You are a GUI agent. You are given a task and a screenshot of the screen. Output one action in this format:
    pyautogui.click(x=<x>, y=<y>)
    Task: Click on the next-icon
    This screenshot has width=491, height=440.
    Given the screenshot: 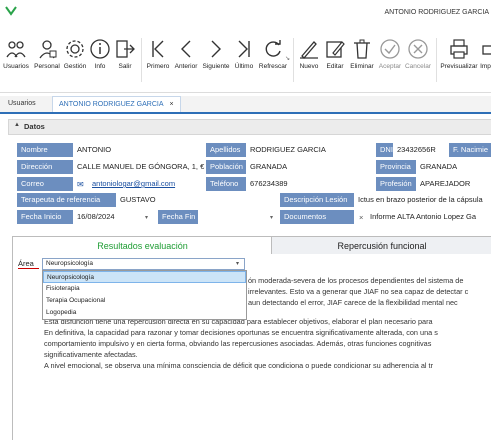 What is the action you would take?
    pyautogui.click(x=216, y=49)
    